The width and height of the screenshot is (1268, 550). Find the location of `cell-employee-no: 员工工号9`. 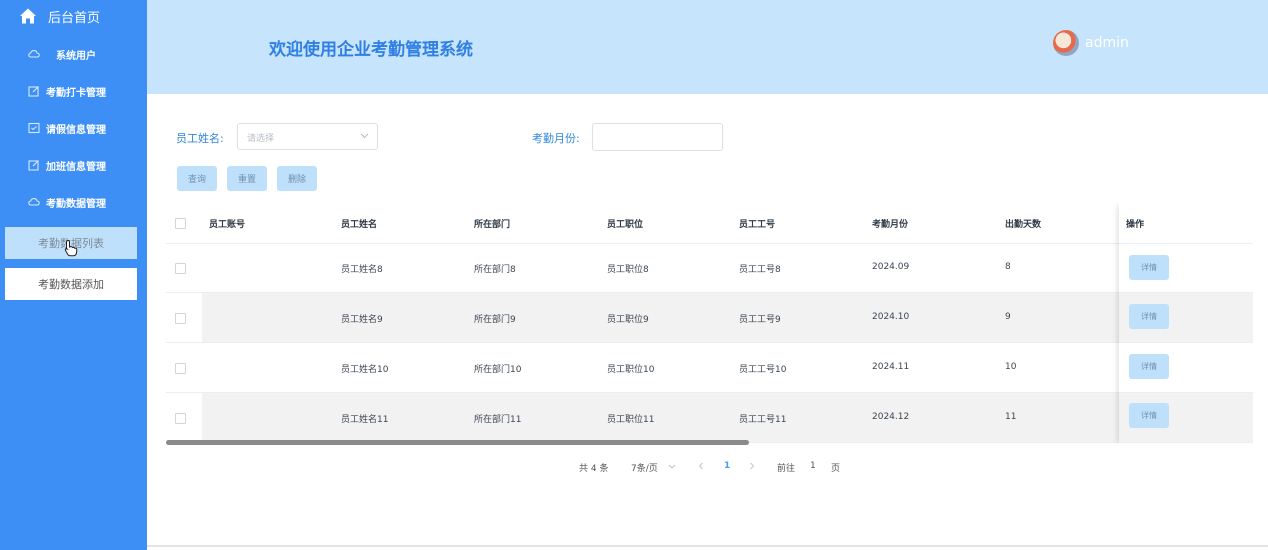

cell-employee-no: 员工工号9 is located at coordinates (760, 320).